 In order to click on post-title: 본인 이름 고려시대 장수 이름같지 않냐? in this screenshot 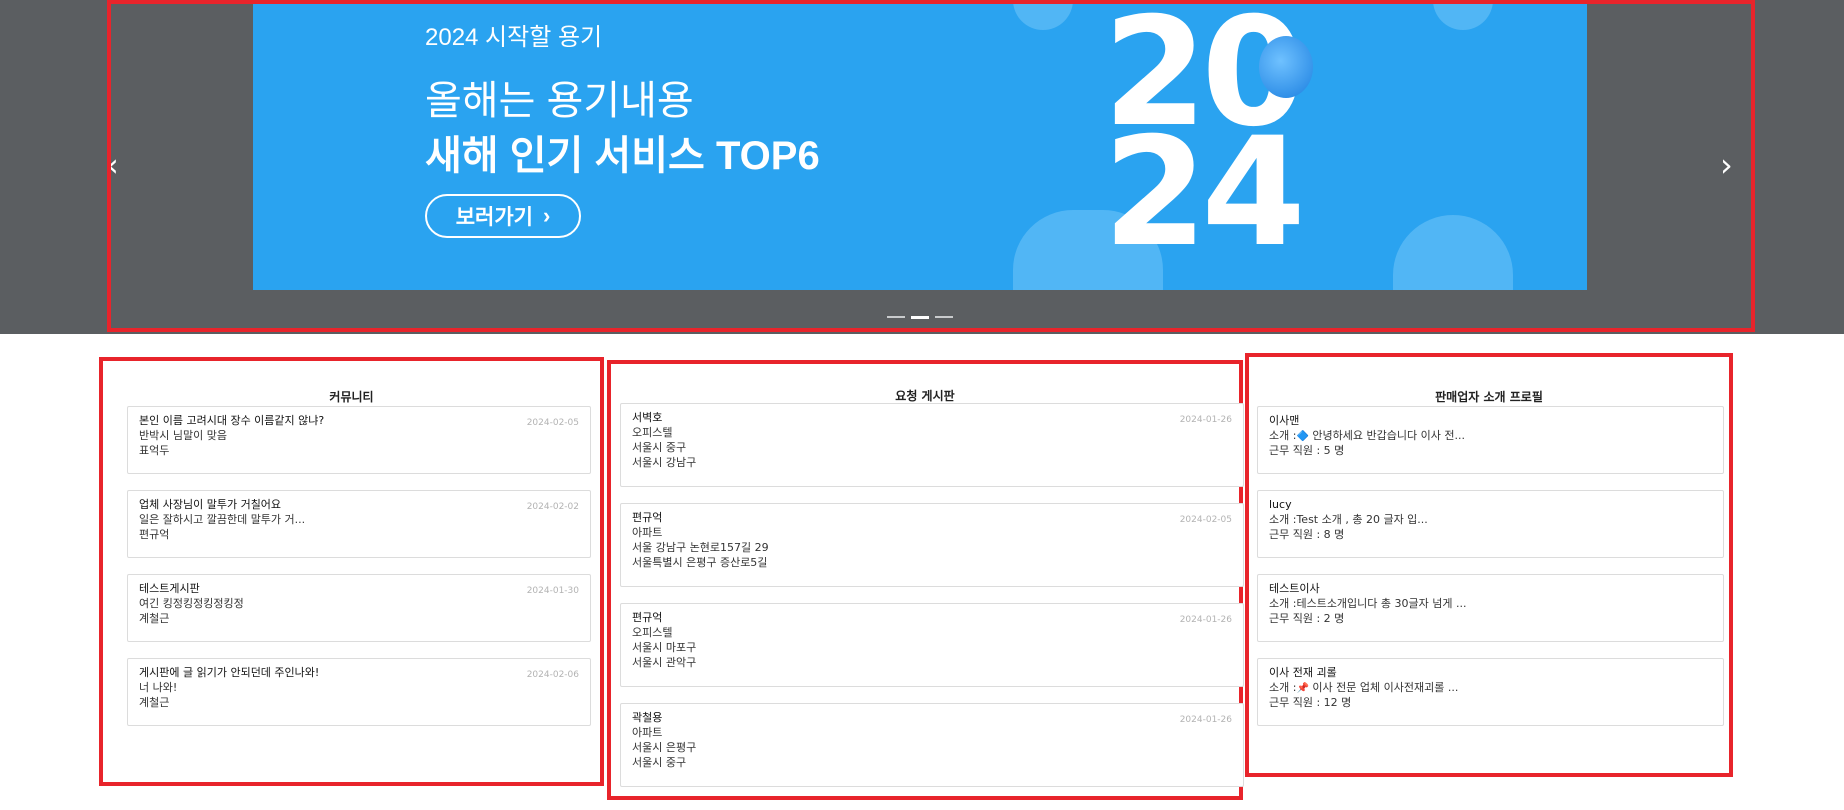, I will do `click(232, 420)`.